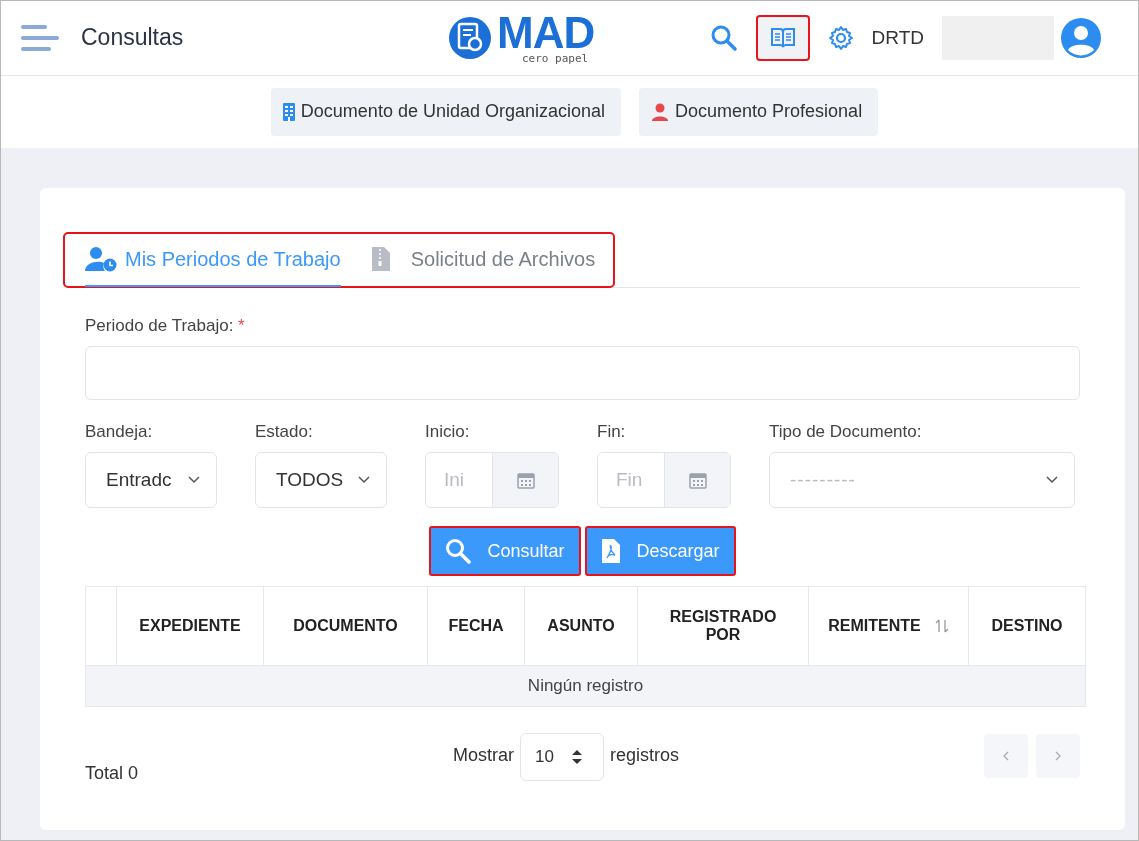 The width and height of the screenshot is (1139, 841). Describe the element at coordinates (345, 626) in the screenshot. I see `column-header: DOCUMENTO` at that location.